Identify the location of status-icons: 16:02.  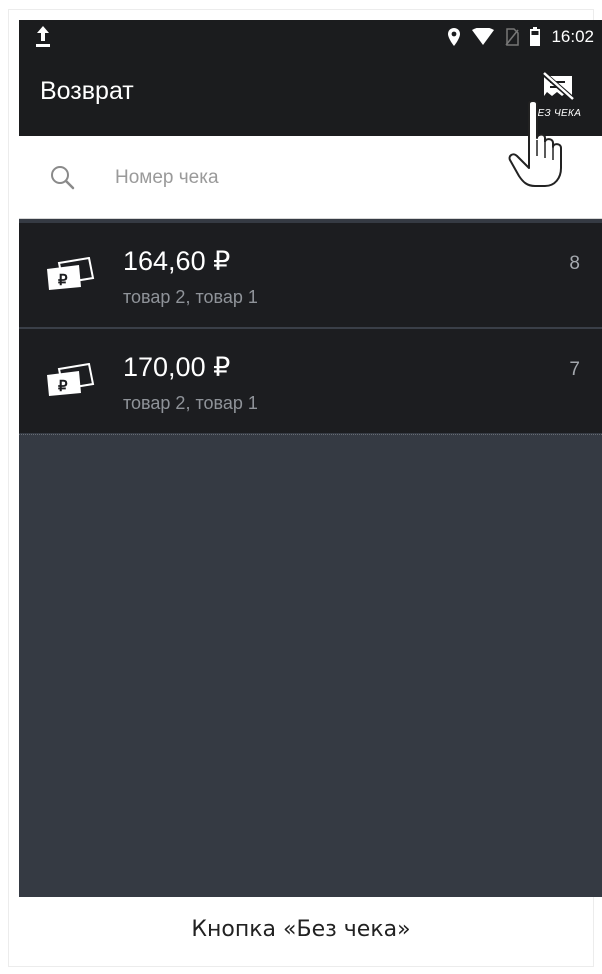
(520, 37).